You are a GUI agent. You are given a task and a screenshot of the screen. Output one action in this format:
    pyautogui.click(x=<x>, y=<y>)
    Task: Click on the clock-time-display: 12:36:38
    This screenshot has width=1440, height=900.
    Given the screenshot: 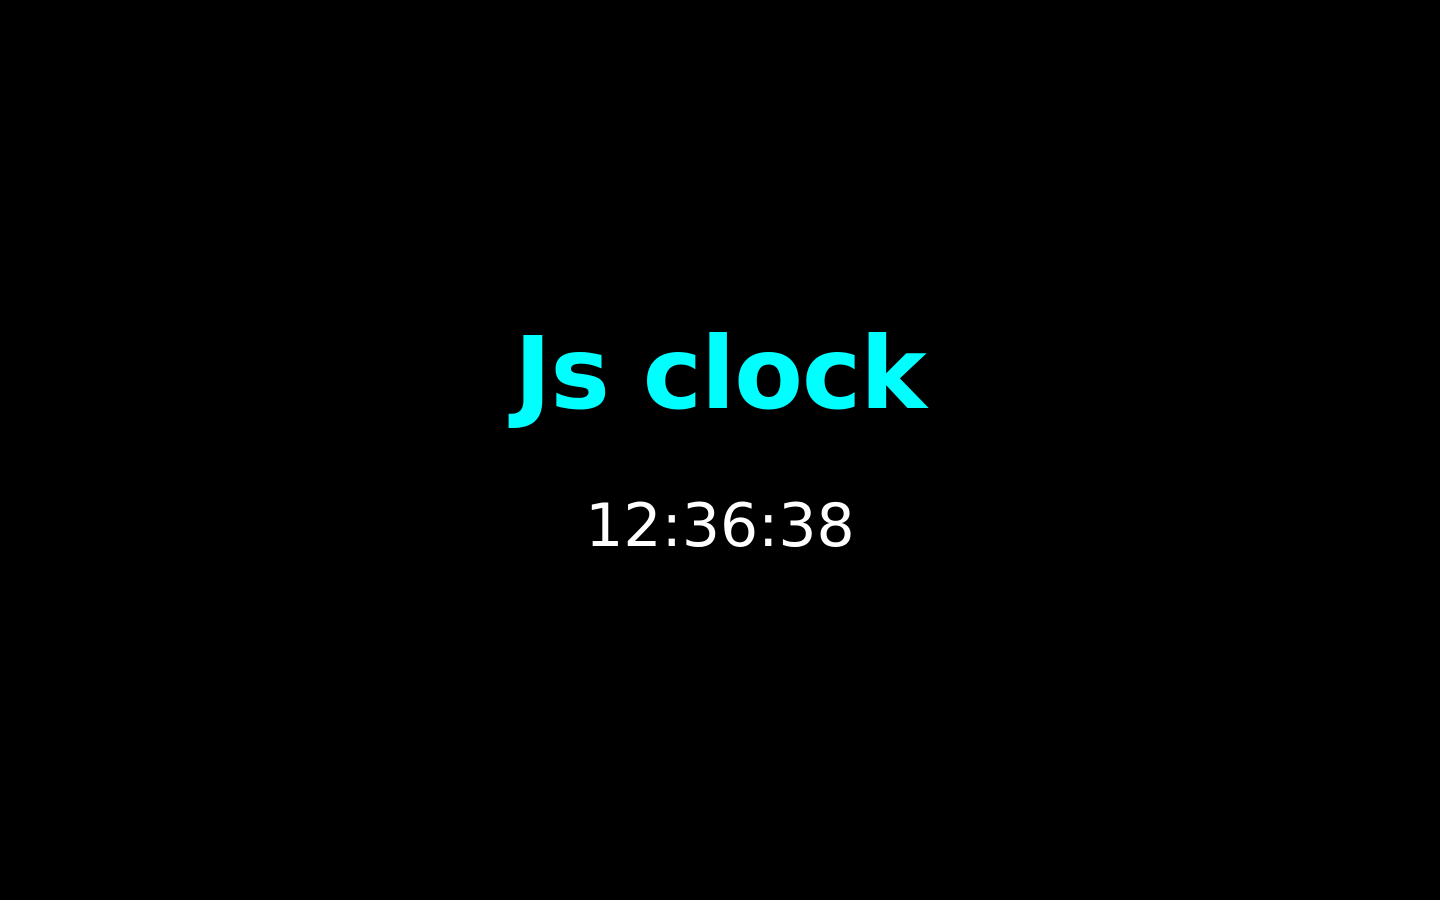 What is the action you would take?
    pyautogui.click(x=720, y=526)
    